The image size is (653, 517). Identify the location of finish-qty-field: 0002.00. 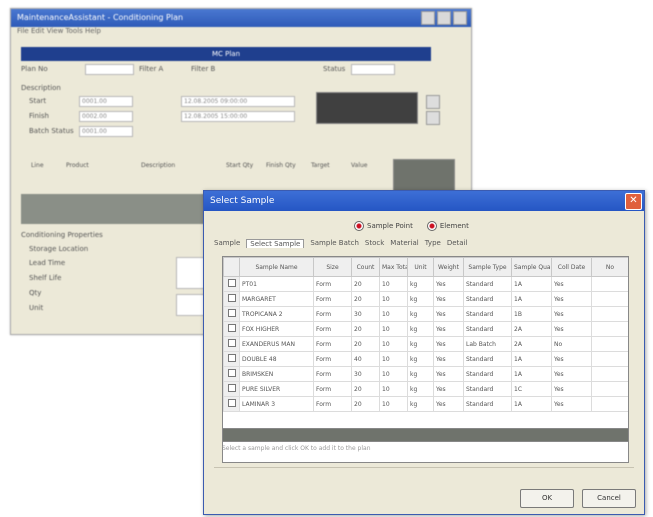
(106, 116).